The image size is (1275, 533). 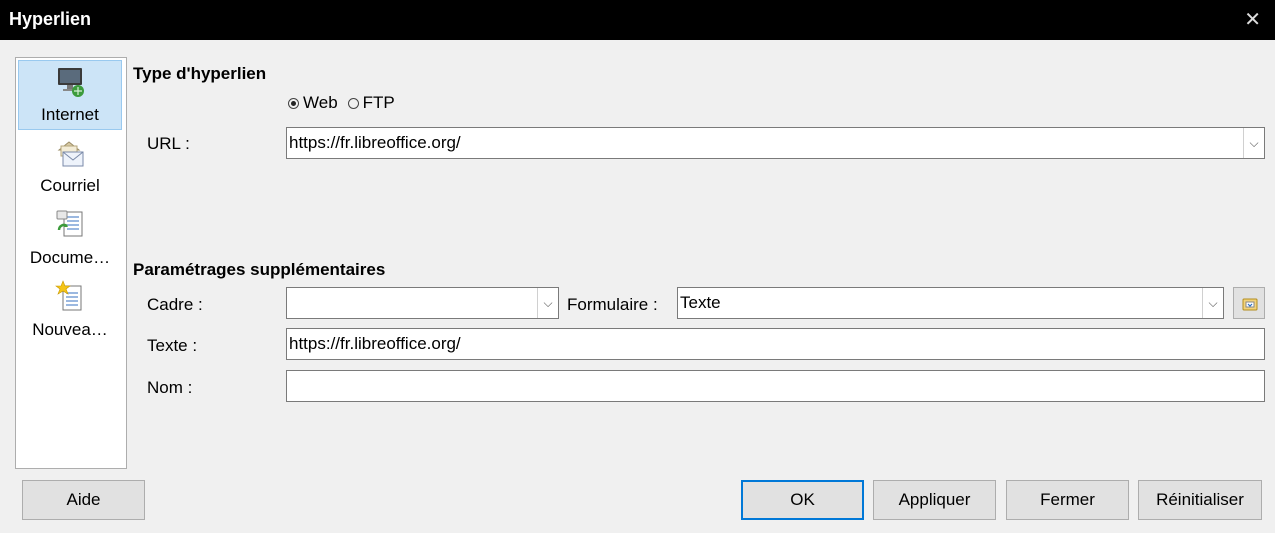 I want to click on mail-icon, so click(x=70, y=154).